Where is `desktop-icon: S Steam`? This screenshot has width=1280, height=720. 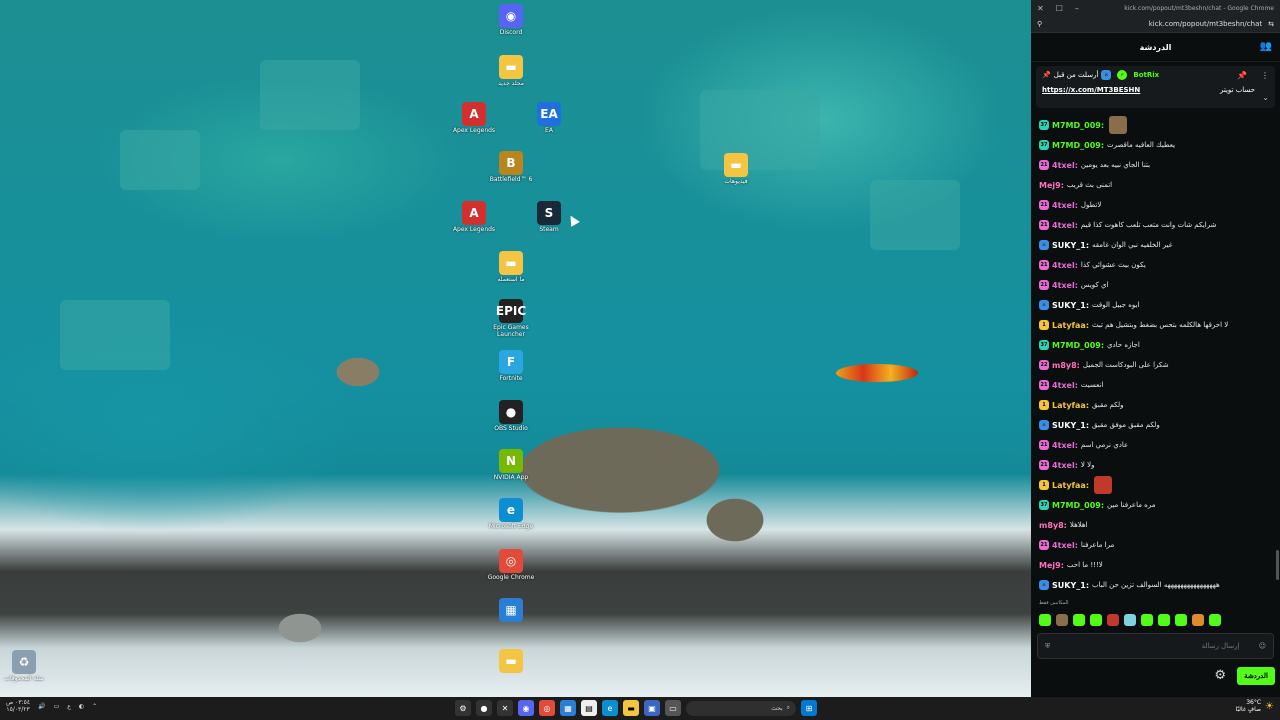 desktop-icon: S Steam is located at coordinates (549, 217).